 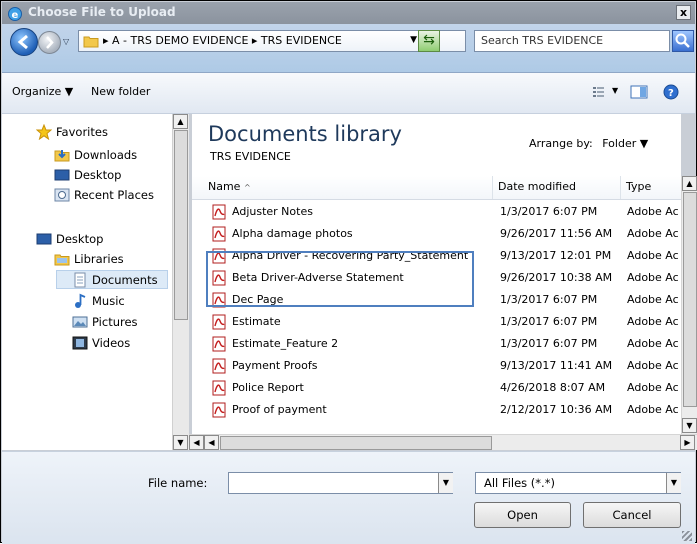 I want to click on back-arrow-icon, so click(x=22, y=42).